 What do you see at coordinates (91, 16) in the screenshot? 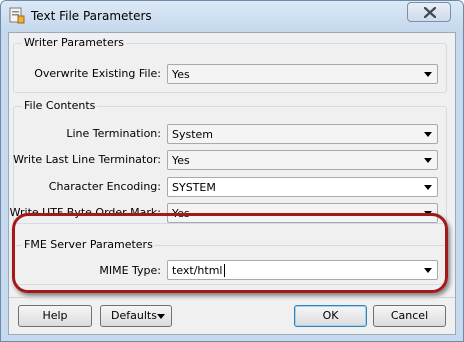
I see `window-title: Text File Parameters` at bounding box center [91, 16].